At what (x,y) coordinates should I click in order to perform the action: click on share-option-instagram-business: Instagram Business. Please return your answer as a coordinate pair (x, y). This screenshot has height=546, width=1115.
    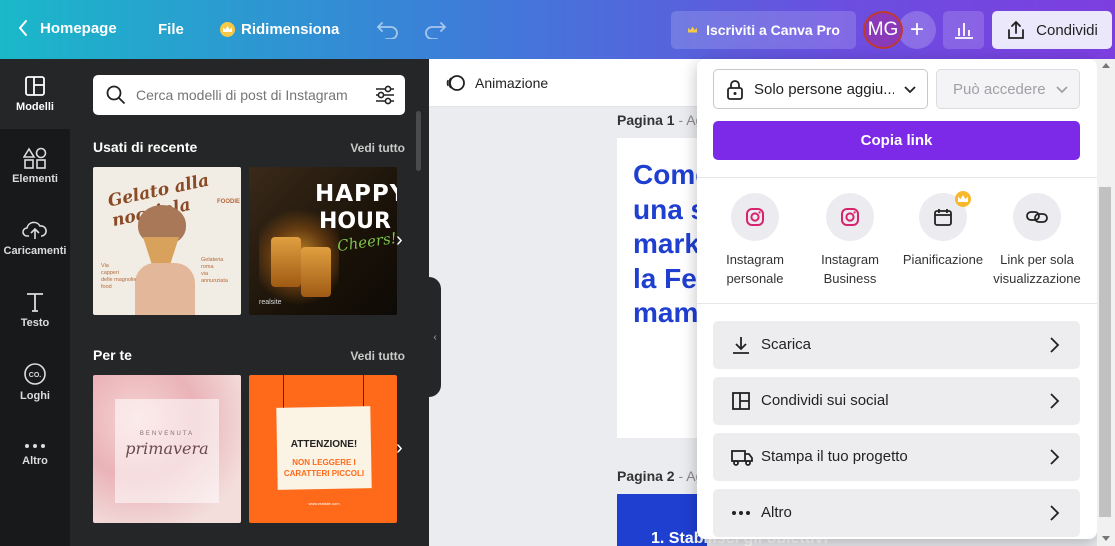
    Looking at the image, I should click on (850, 240).